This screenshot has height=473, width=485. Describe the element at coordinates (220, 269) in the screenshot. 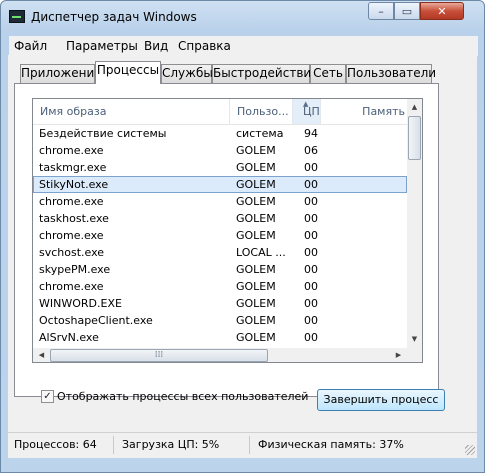

I see `process-row: skypePM.exe GOLEM 00` at that location.